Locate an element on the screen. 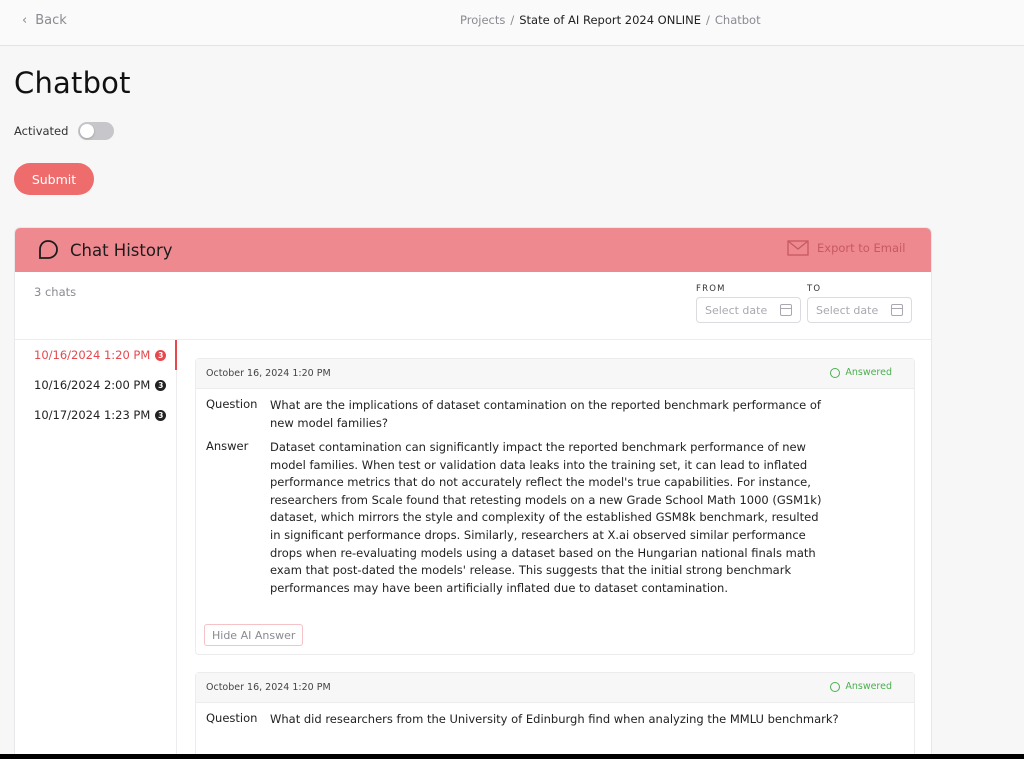  session-item: 10/17/2024 1:23 PM 3 is located at coordinates (100, 415).